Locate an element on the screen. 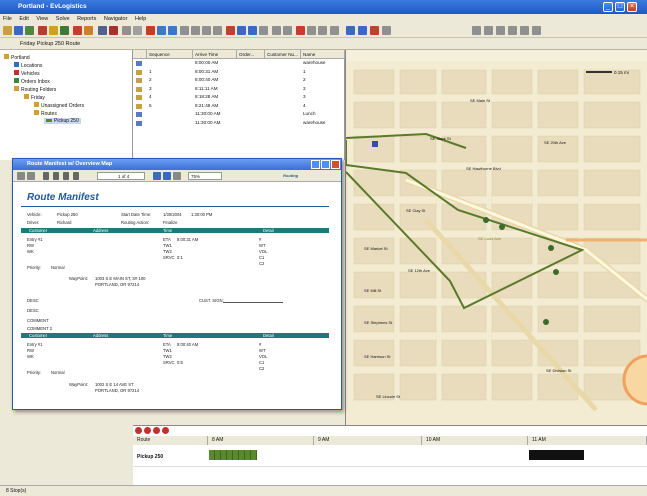 The image size is (647, 496). tree-item-vehicles: Vehicles is located at coordinates (27, 73).